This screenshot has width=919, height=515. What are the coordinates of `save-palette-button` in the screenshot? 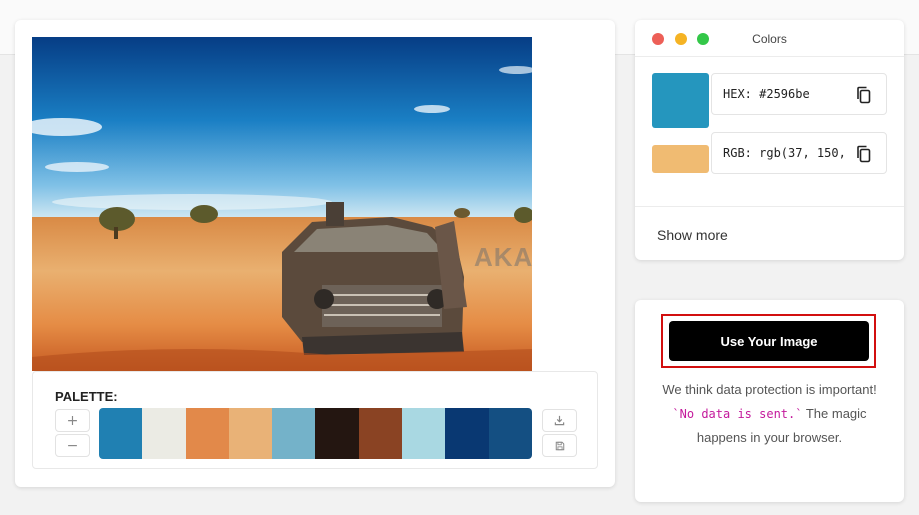 It's located at (559, 445).